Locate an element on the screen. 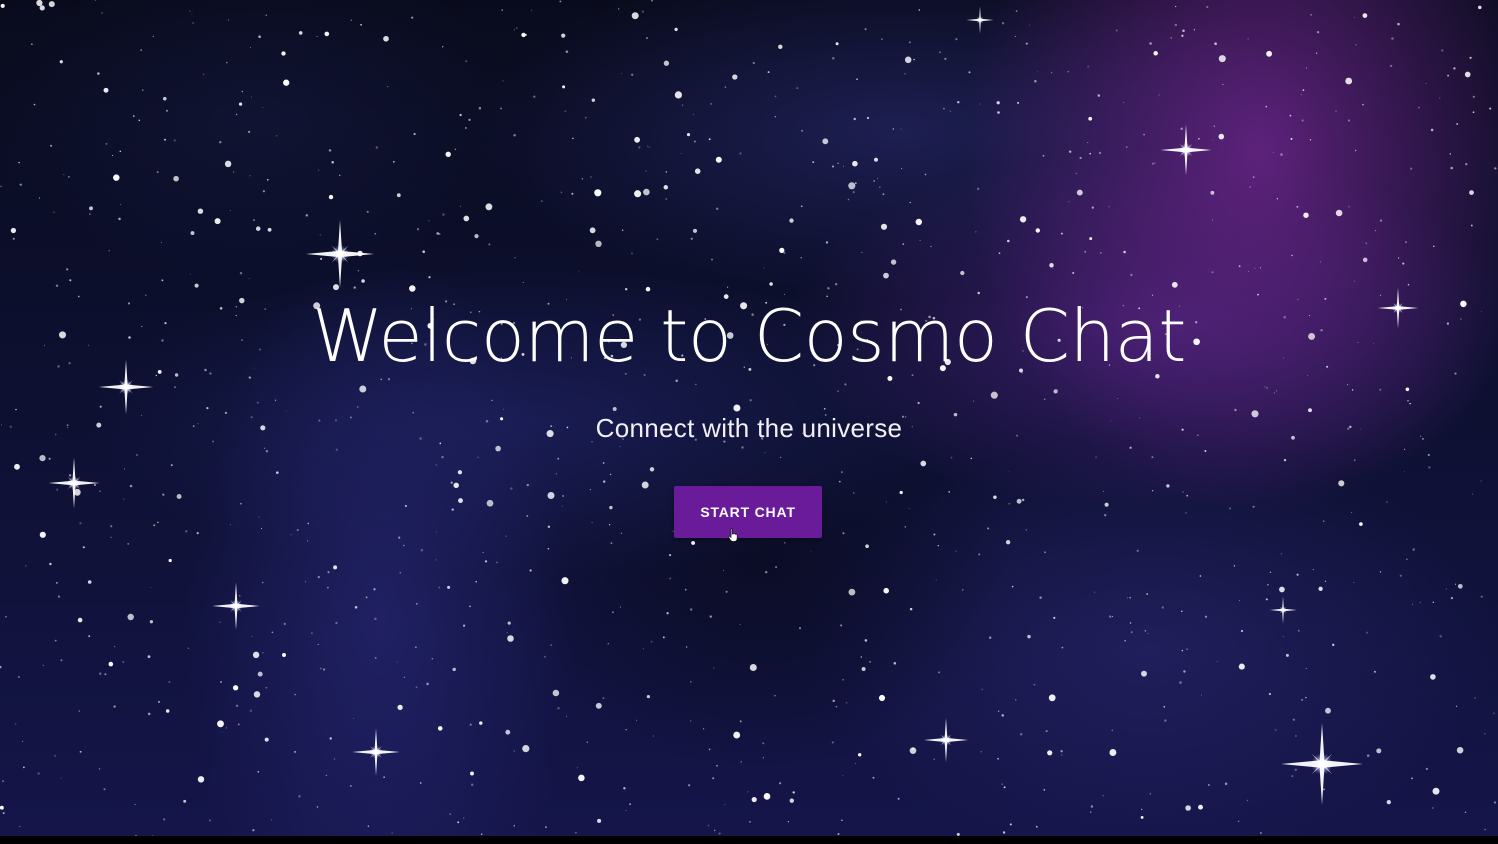 The width and height of the screenshot is (1498, 844). start-chat-button: START CHAT is located at coordinates (748, 512).